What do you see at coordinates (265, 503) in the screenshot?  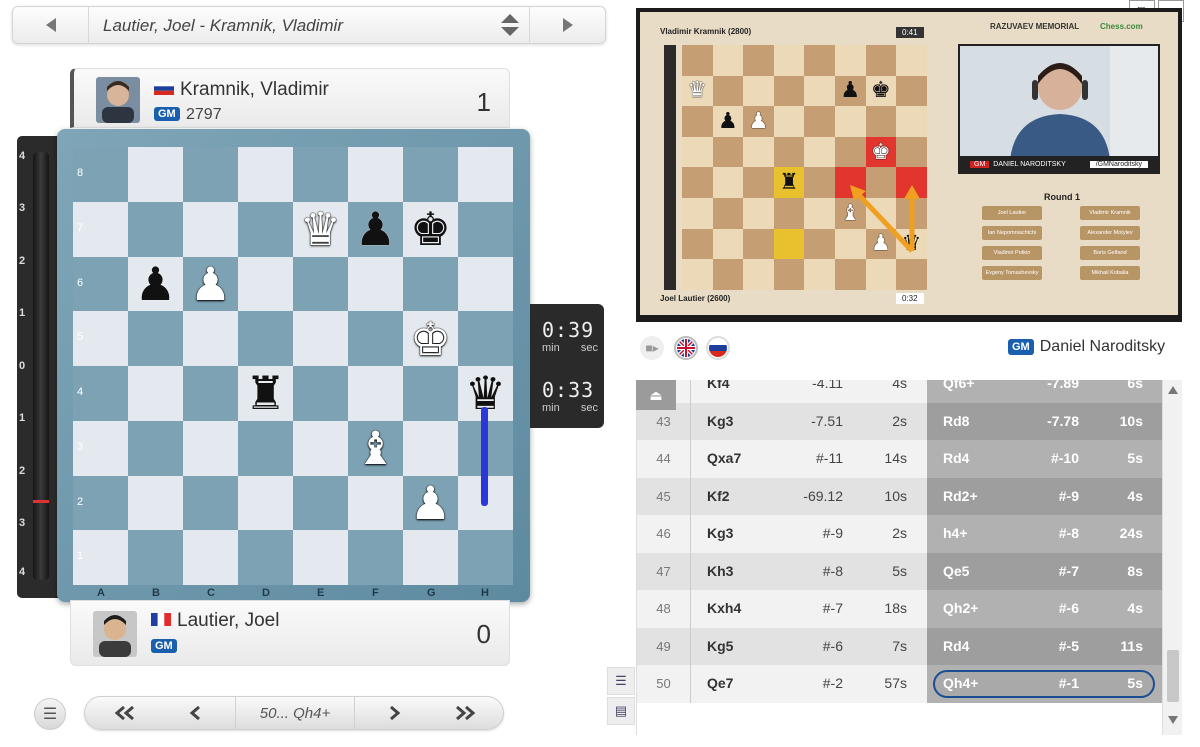 I see `square-d2` at bounding box center [265, 503].